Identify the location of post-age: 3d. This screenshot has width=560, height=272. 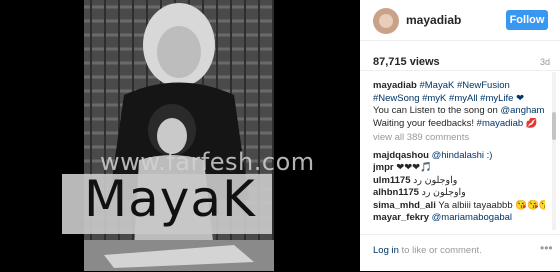
(545, 62).